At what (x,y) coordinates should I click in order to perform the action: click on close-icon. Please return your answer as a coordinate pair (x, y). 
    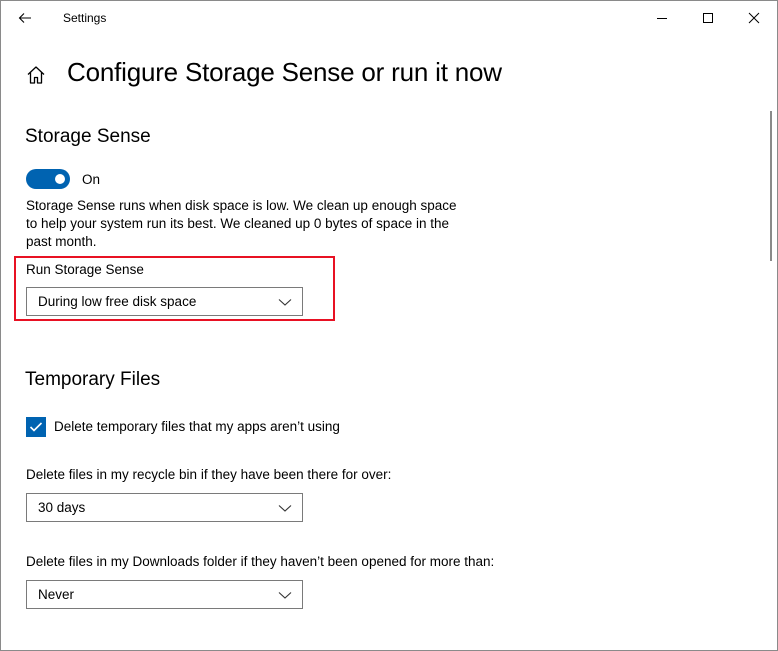
    Looking at the image, I should click on (754, 18).